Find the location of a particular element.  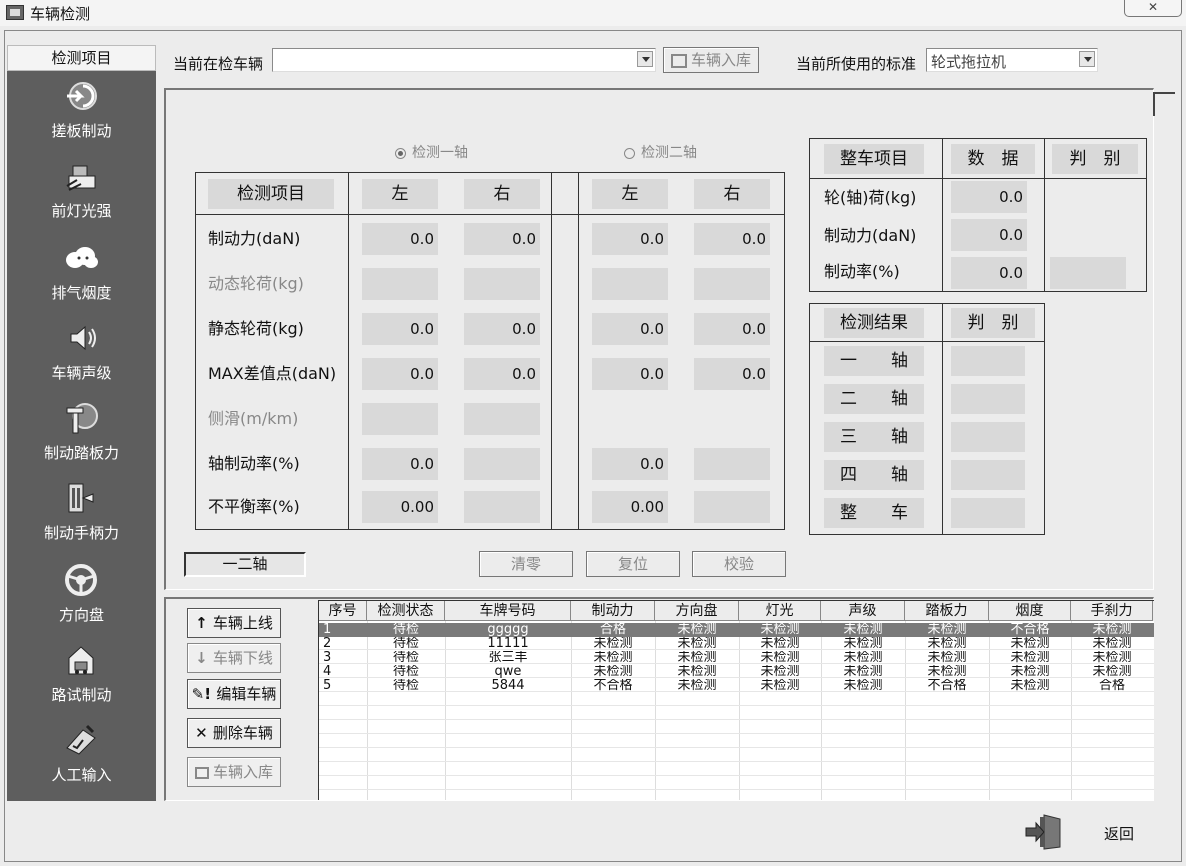

calibrate-button: 校验 is located at coordinates (739, 564).